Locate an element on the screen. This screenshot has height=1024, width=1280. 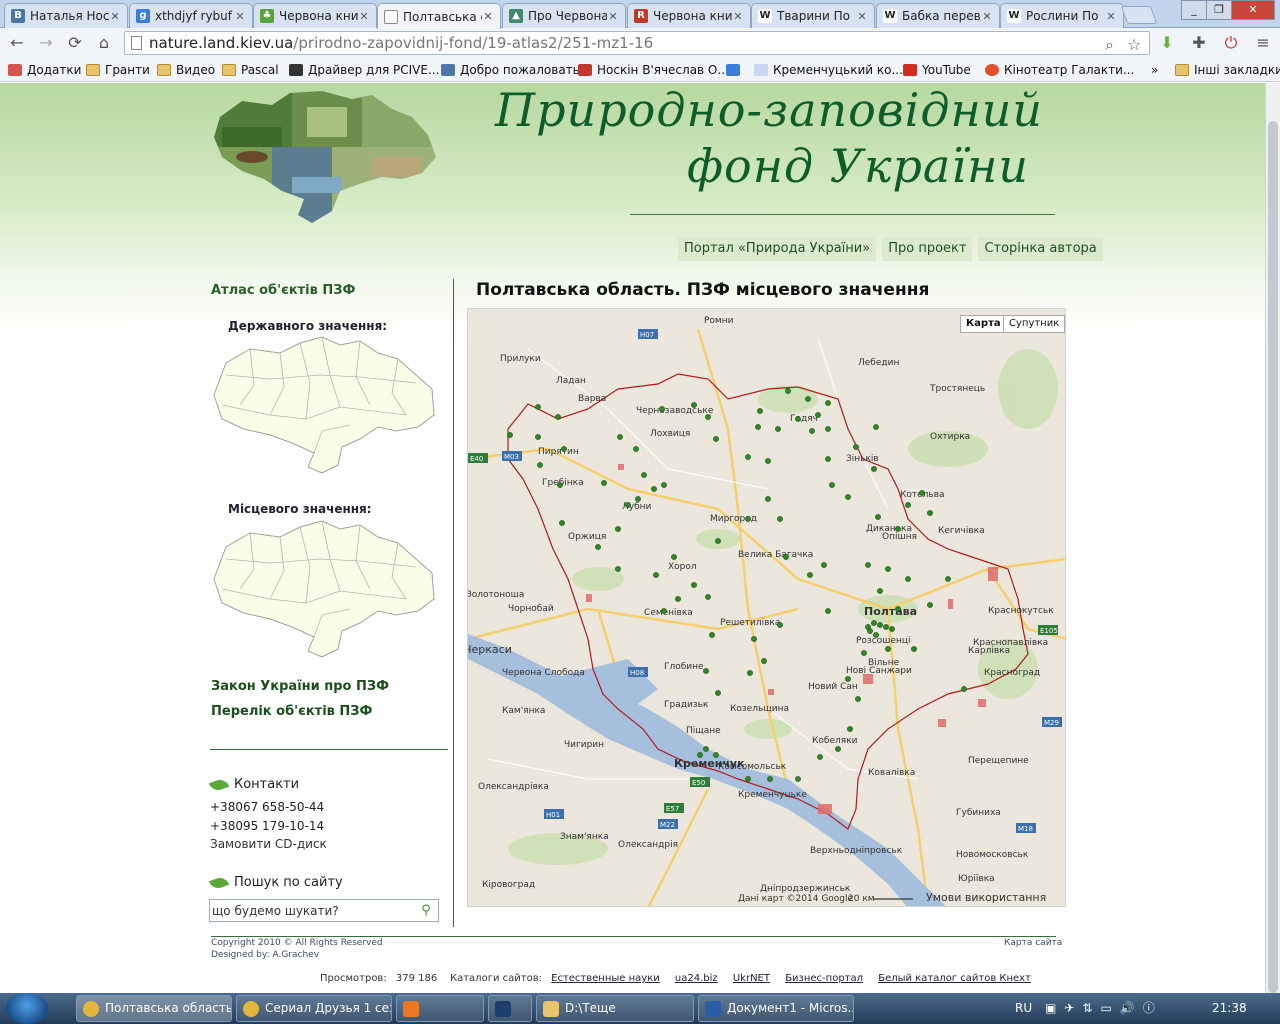
restore-button: ❐ is located at coordinates (1219, 10).